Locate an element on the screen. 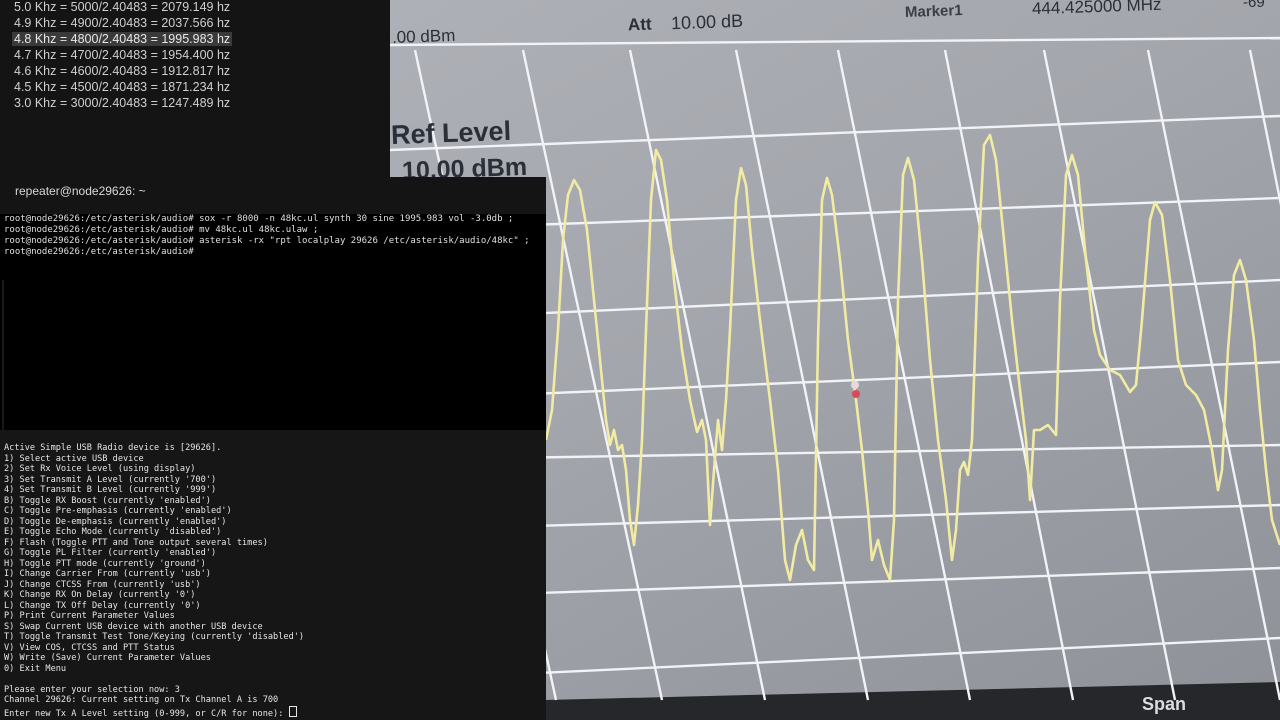 The width and height of the screenshot is (1280, 720). menu-item: I) Change Carrier From (currently 'usb') is located at coordinates (107, 574).